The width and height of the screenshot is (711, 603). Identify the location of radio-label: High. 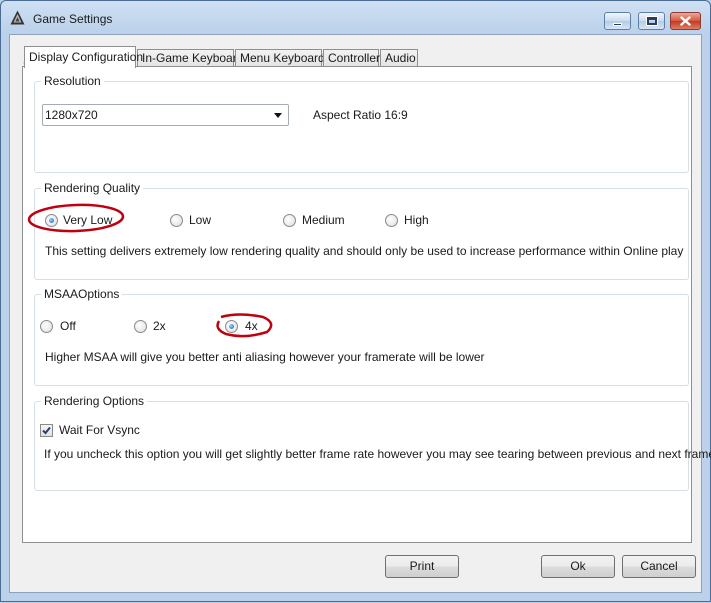
(416, 220).